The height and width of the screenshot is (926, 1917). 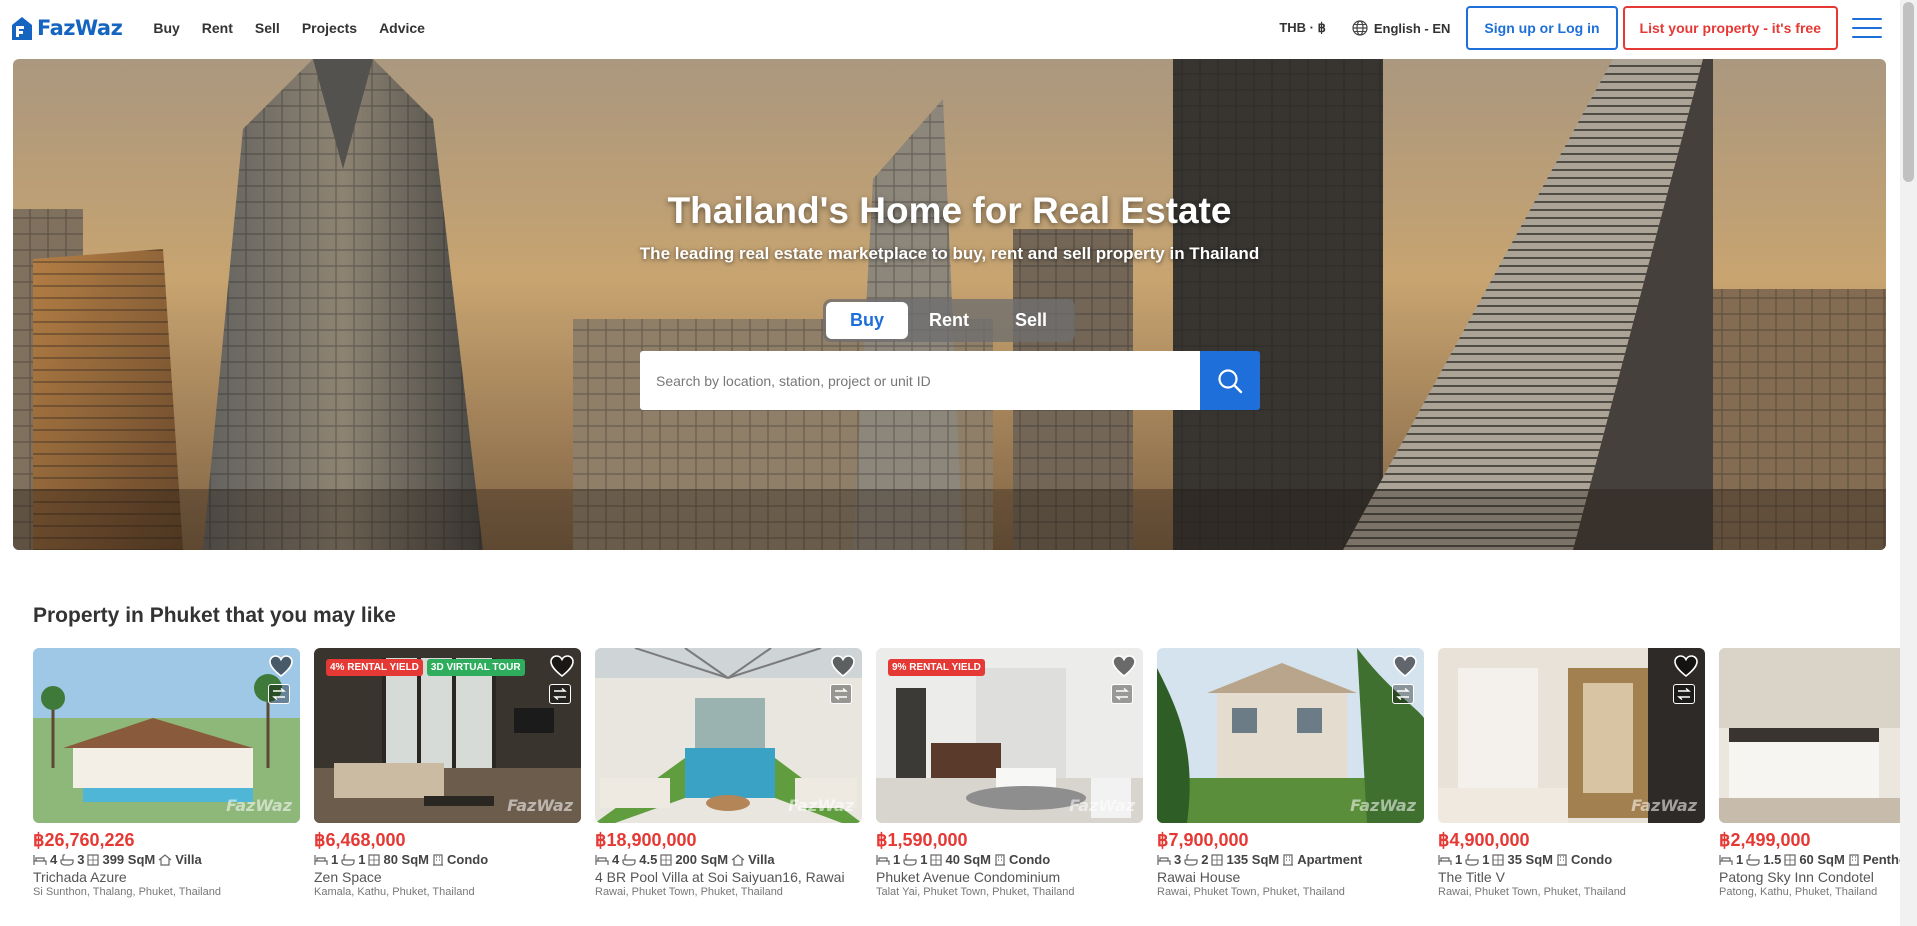 I want to click on property-location: Talat Yai, Phuket Town, Phuket, Thailand, so click(x=975, y=892).